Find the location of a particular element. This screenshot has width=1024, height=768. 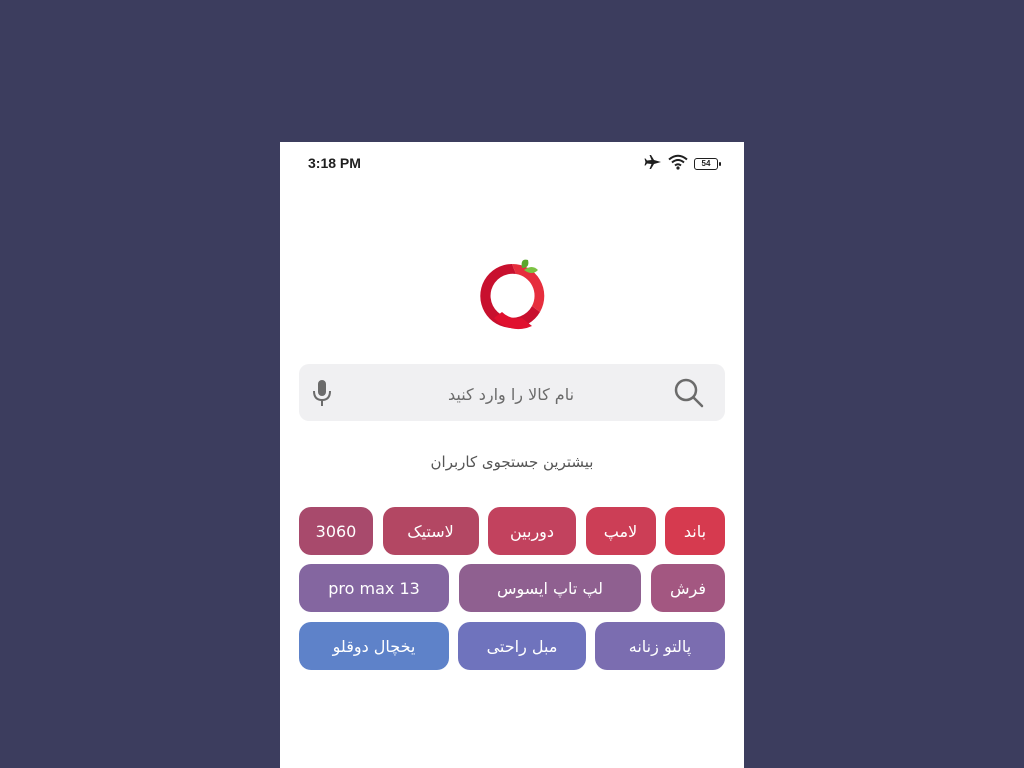

search-input is located at coordinates (511, 394).